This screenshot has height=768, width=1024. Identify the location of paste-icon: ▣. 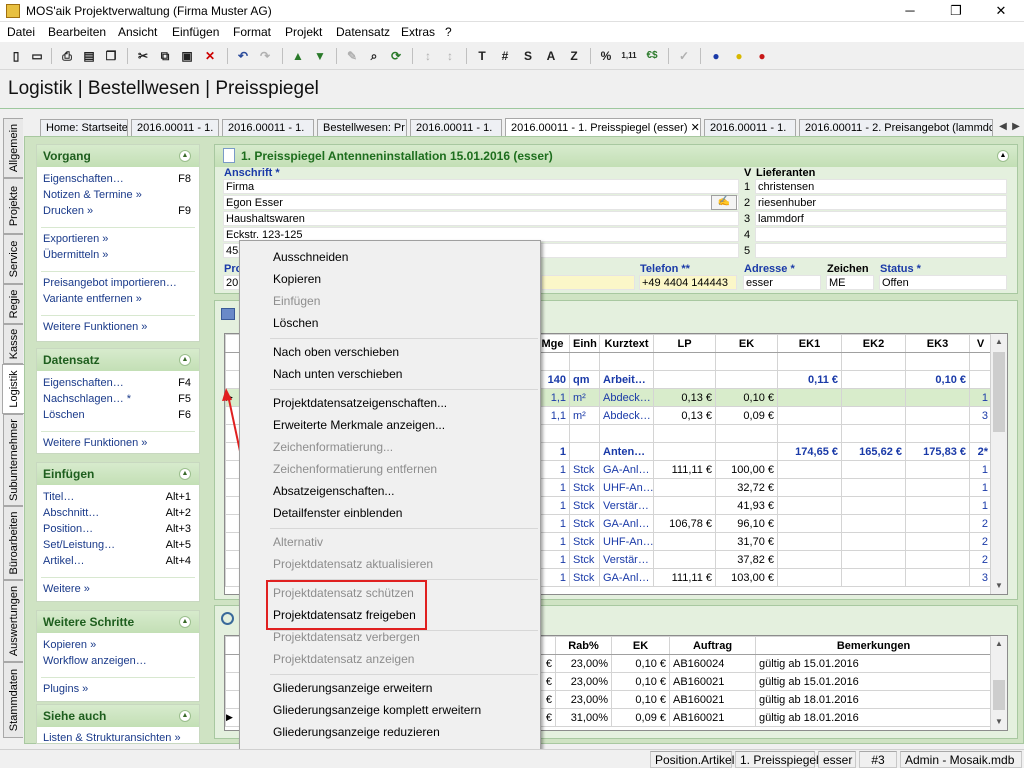
(187, 56).